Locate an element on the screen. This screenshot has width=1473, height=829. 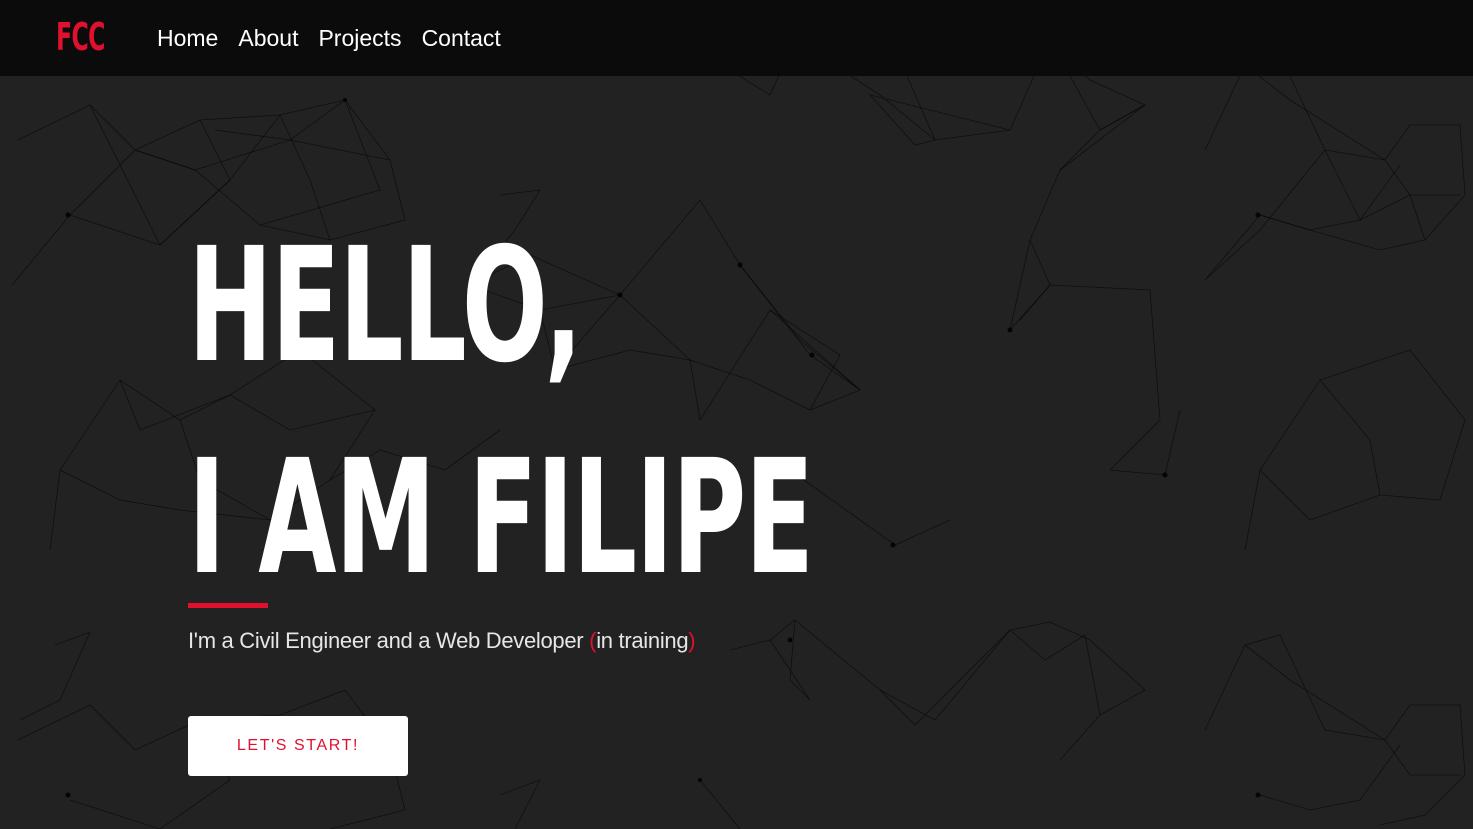
logo: FCC is located at coordinates (80, 37).